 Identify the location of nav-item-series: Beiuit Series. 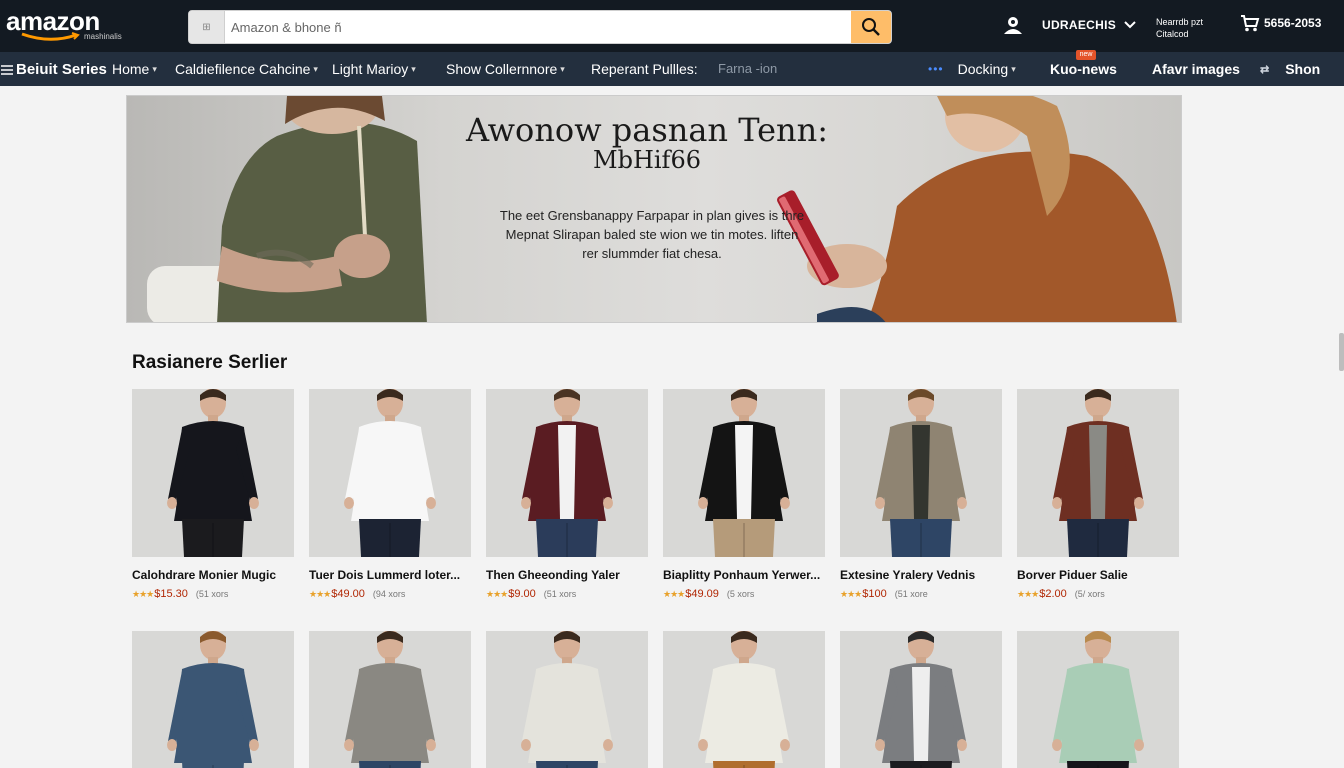
(53, 69).